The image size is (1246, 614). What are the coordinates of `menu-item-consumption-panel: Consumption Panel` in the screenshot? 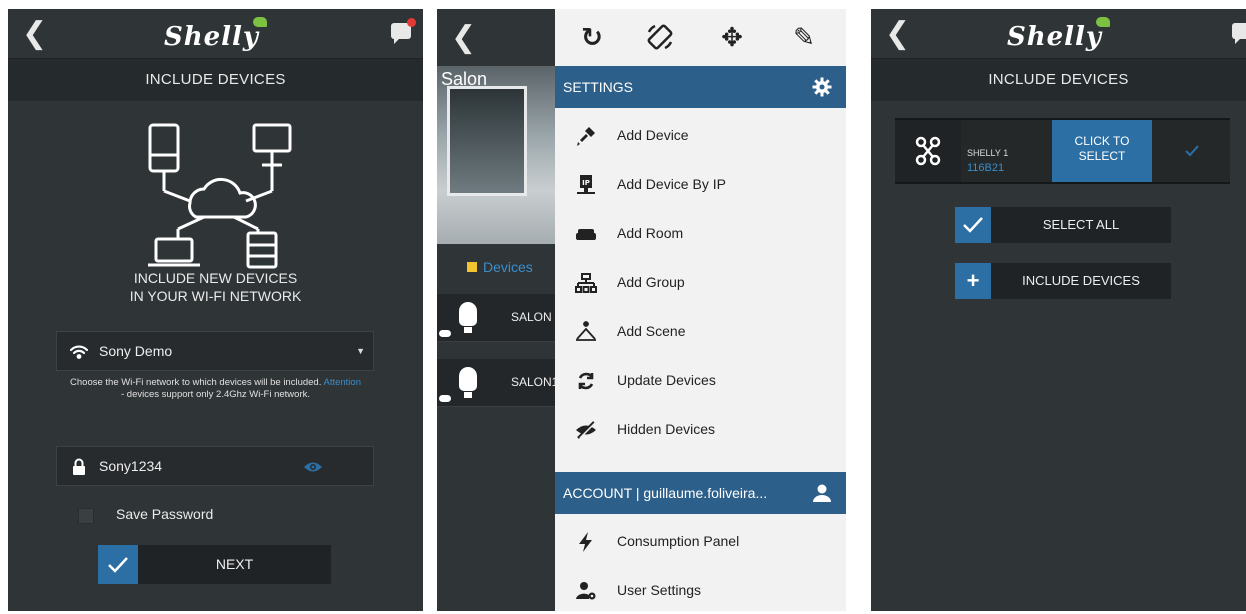 It's located at (700, 542).